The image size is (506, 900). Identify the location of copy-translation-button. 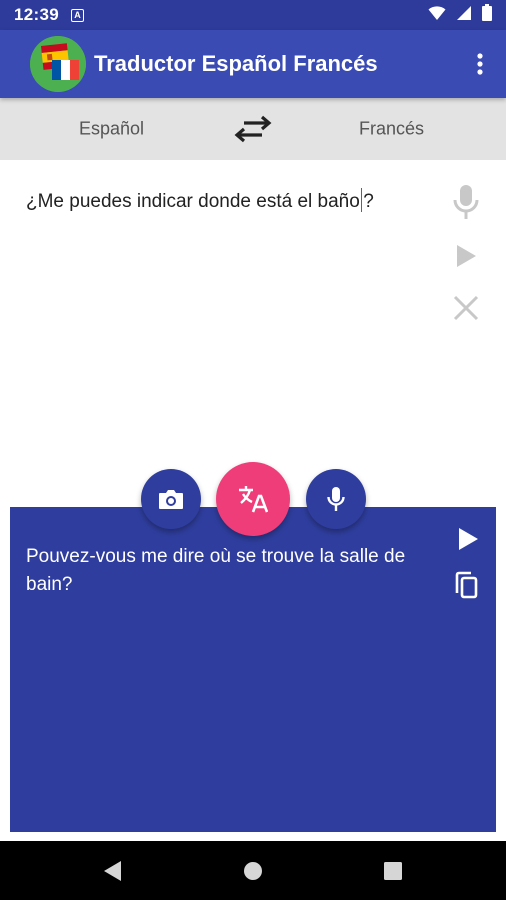
(466, 585).